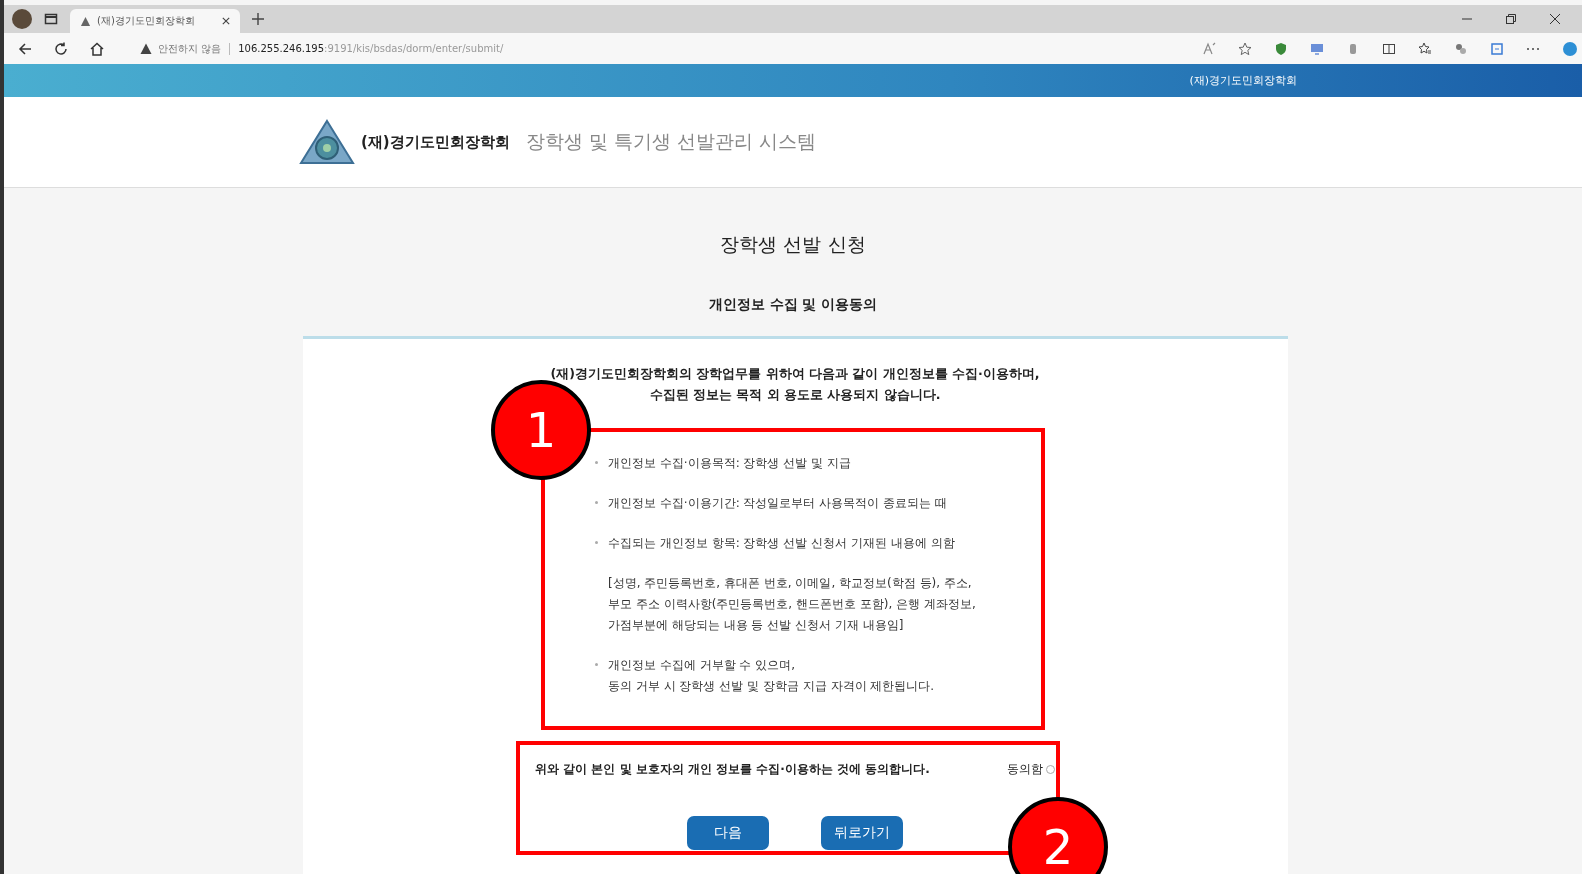 The width and height of the screenshot is (1582, 874). What do you see at coordinates (1533, 48) in the screenshot?
I see `more-icon` at bounding box center [1533, 48].